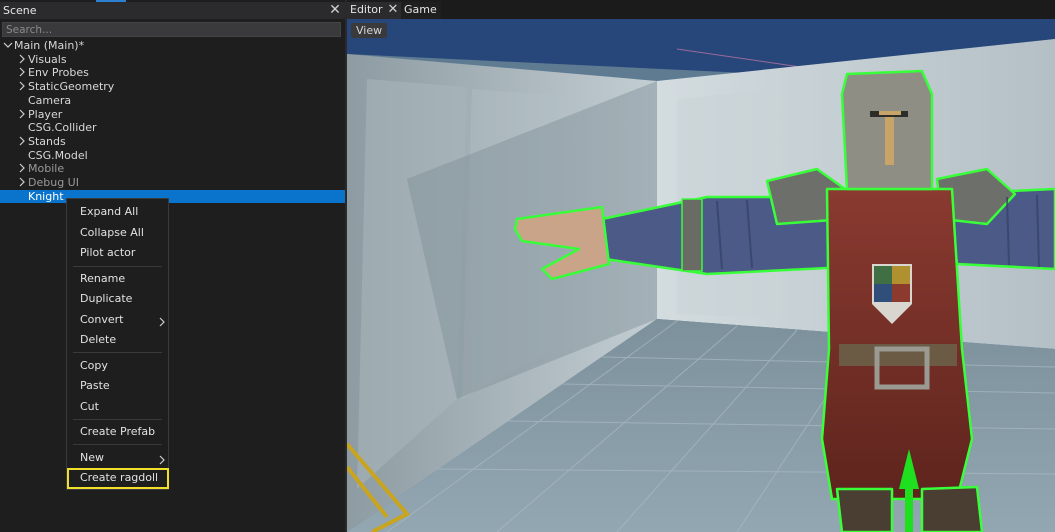 This screenshot has width=1055, height=532. What do you see at coordinates (118, 478) in the screenshot?
I see `highlight-outline` at bounding box center [118, 478].